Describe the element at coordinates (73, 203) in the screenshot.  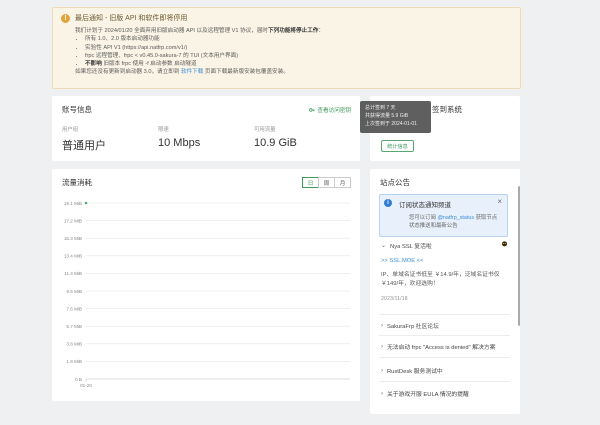
I see `y-tick-label: 19.1 MiB` at that location.